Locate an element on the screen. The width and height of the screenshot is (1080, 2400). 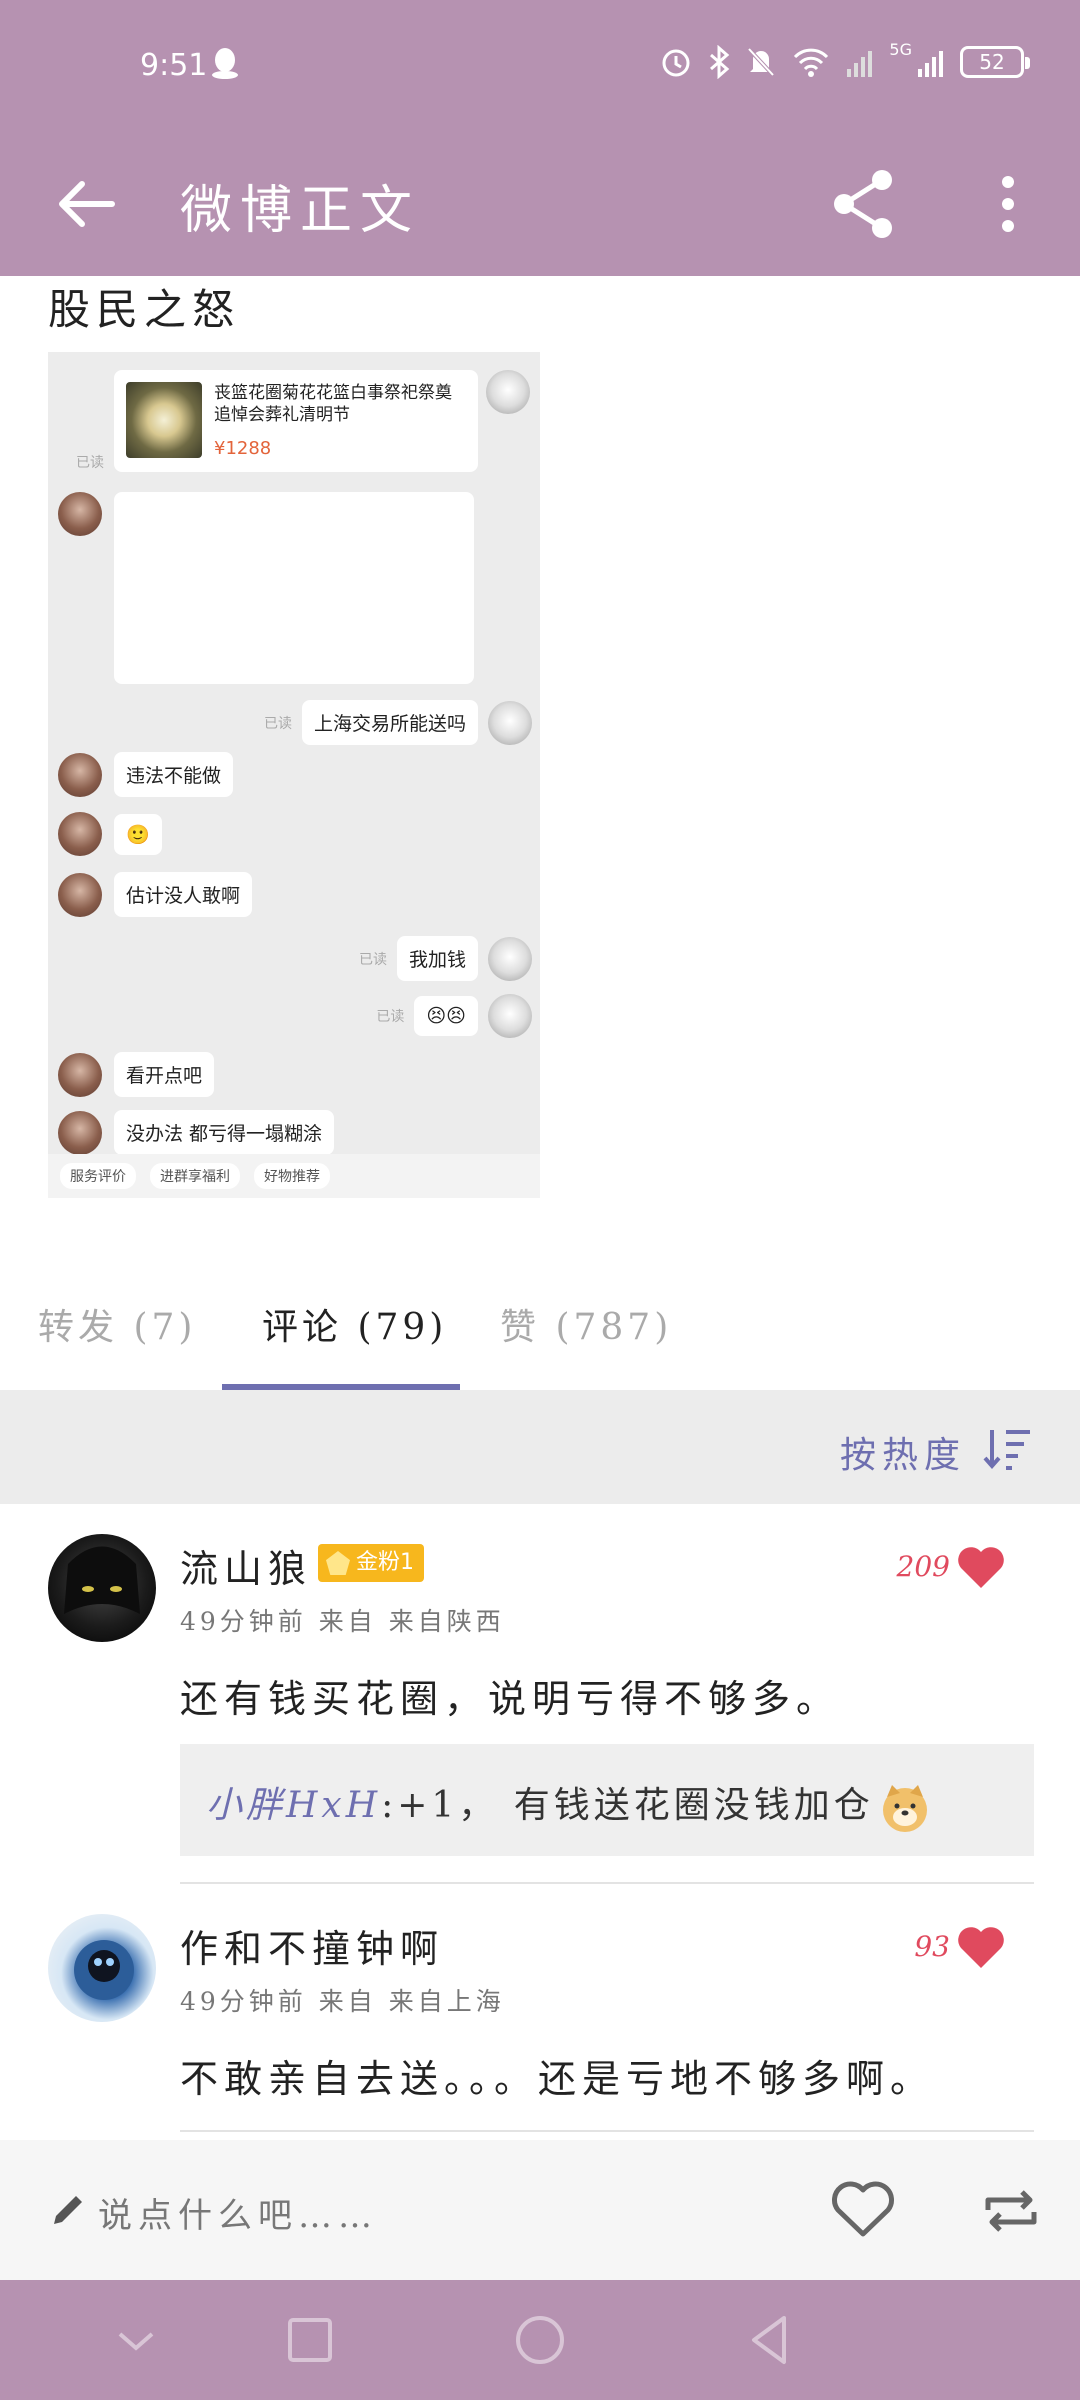
comment-meta: 49分钟前 来自 来自上海 is located at coordinates (342, 2001).